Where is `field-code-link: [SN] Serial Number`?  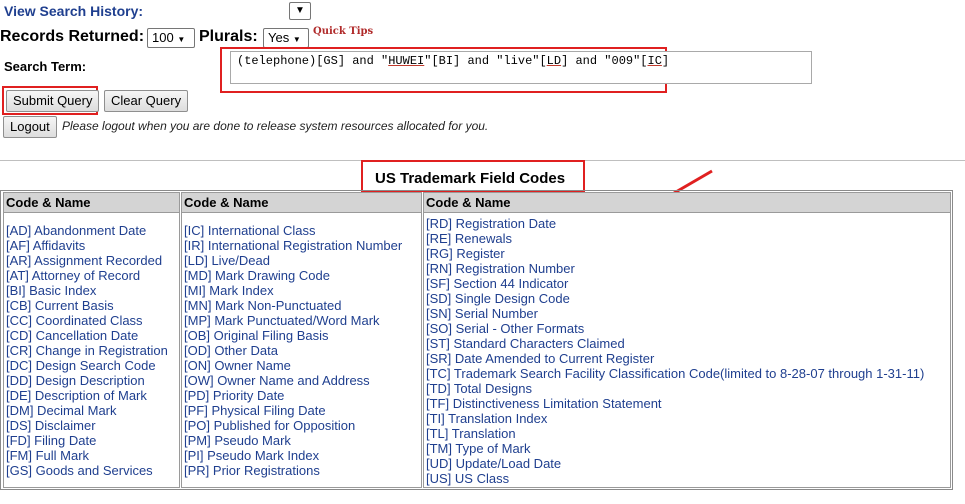 field-code-link: [SN] Serial Number is located at coordinates (482, 313).